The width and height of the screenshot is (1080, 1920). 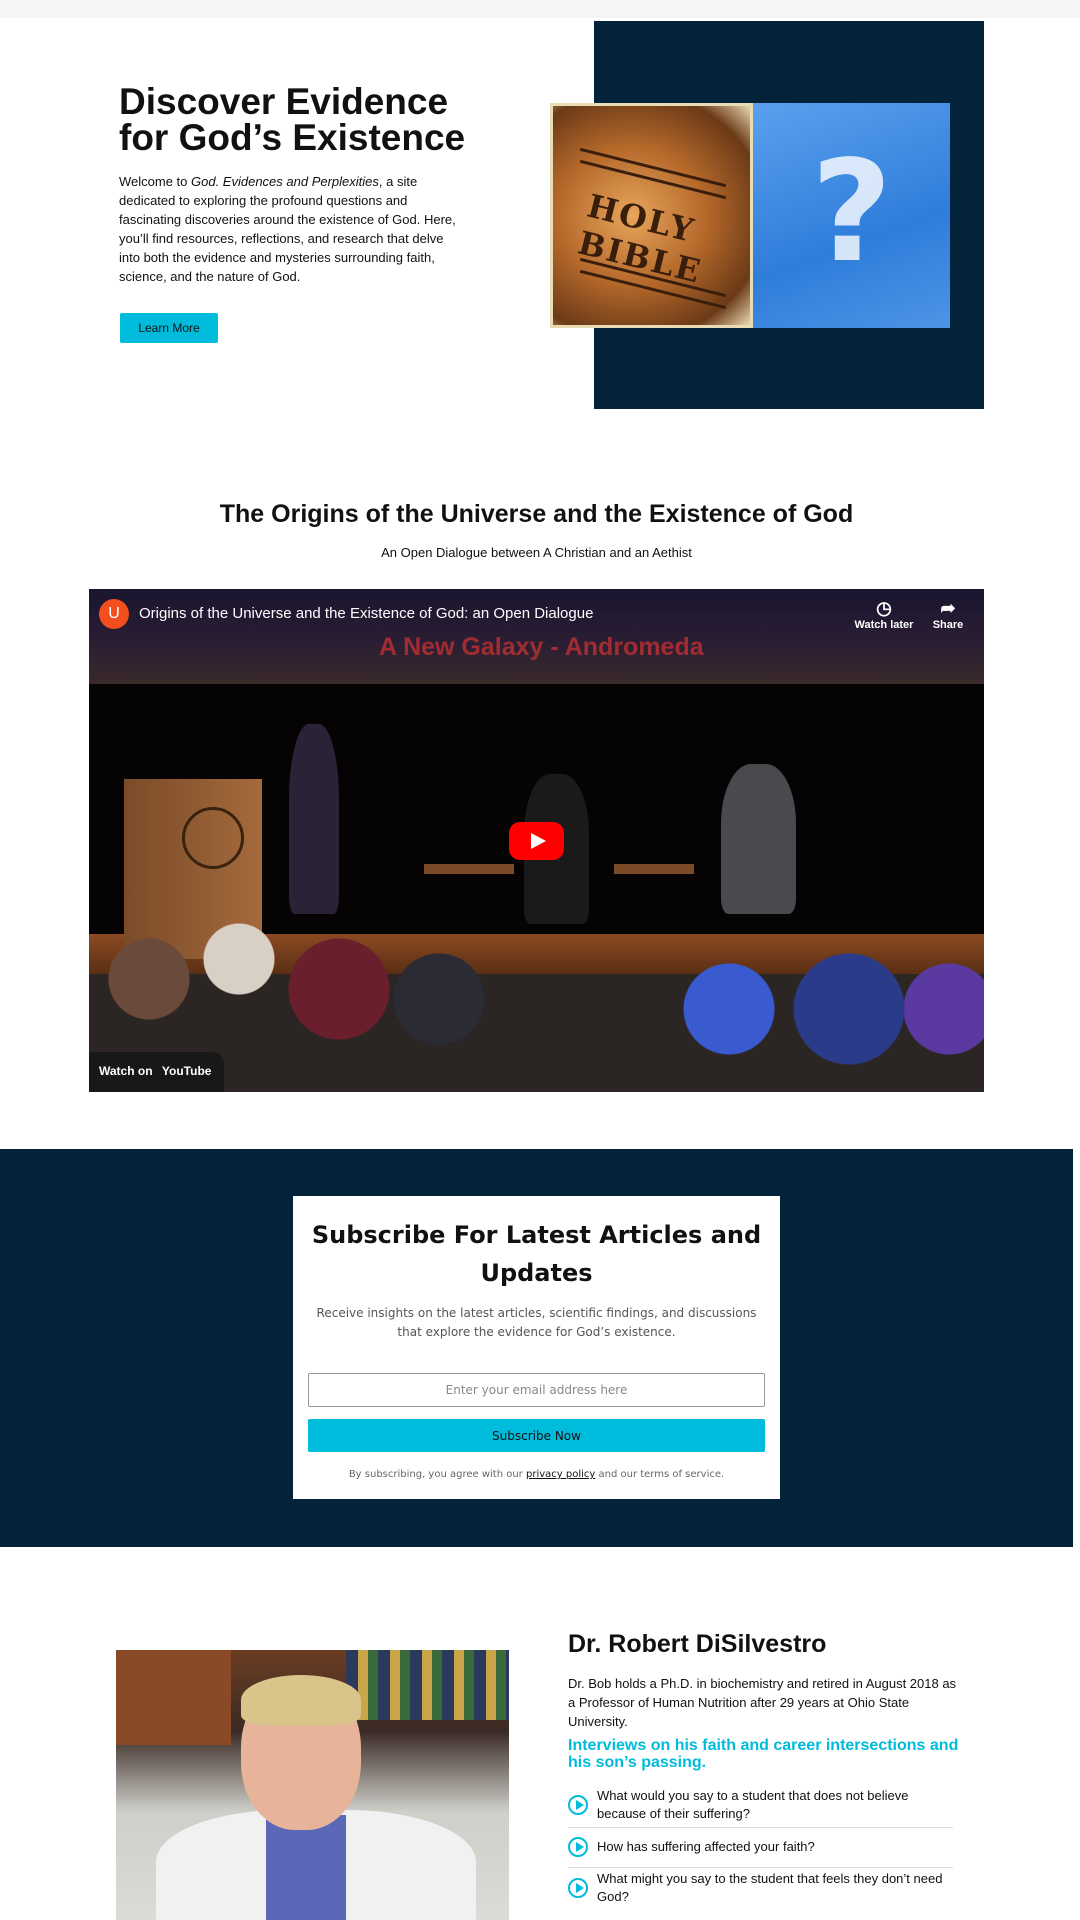 I want to click on interview-item: How has suffering affected your faith?, so click(x=760, y=1848).